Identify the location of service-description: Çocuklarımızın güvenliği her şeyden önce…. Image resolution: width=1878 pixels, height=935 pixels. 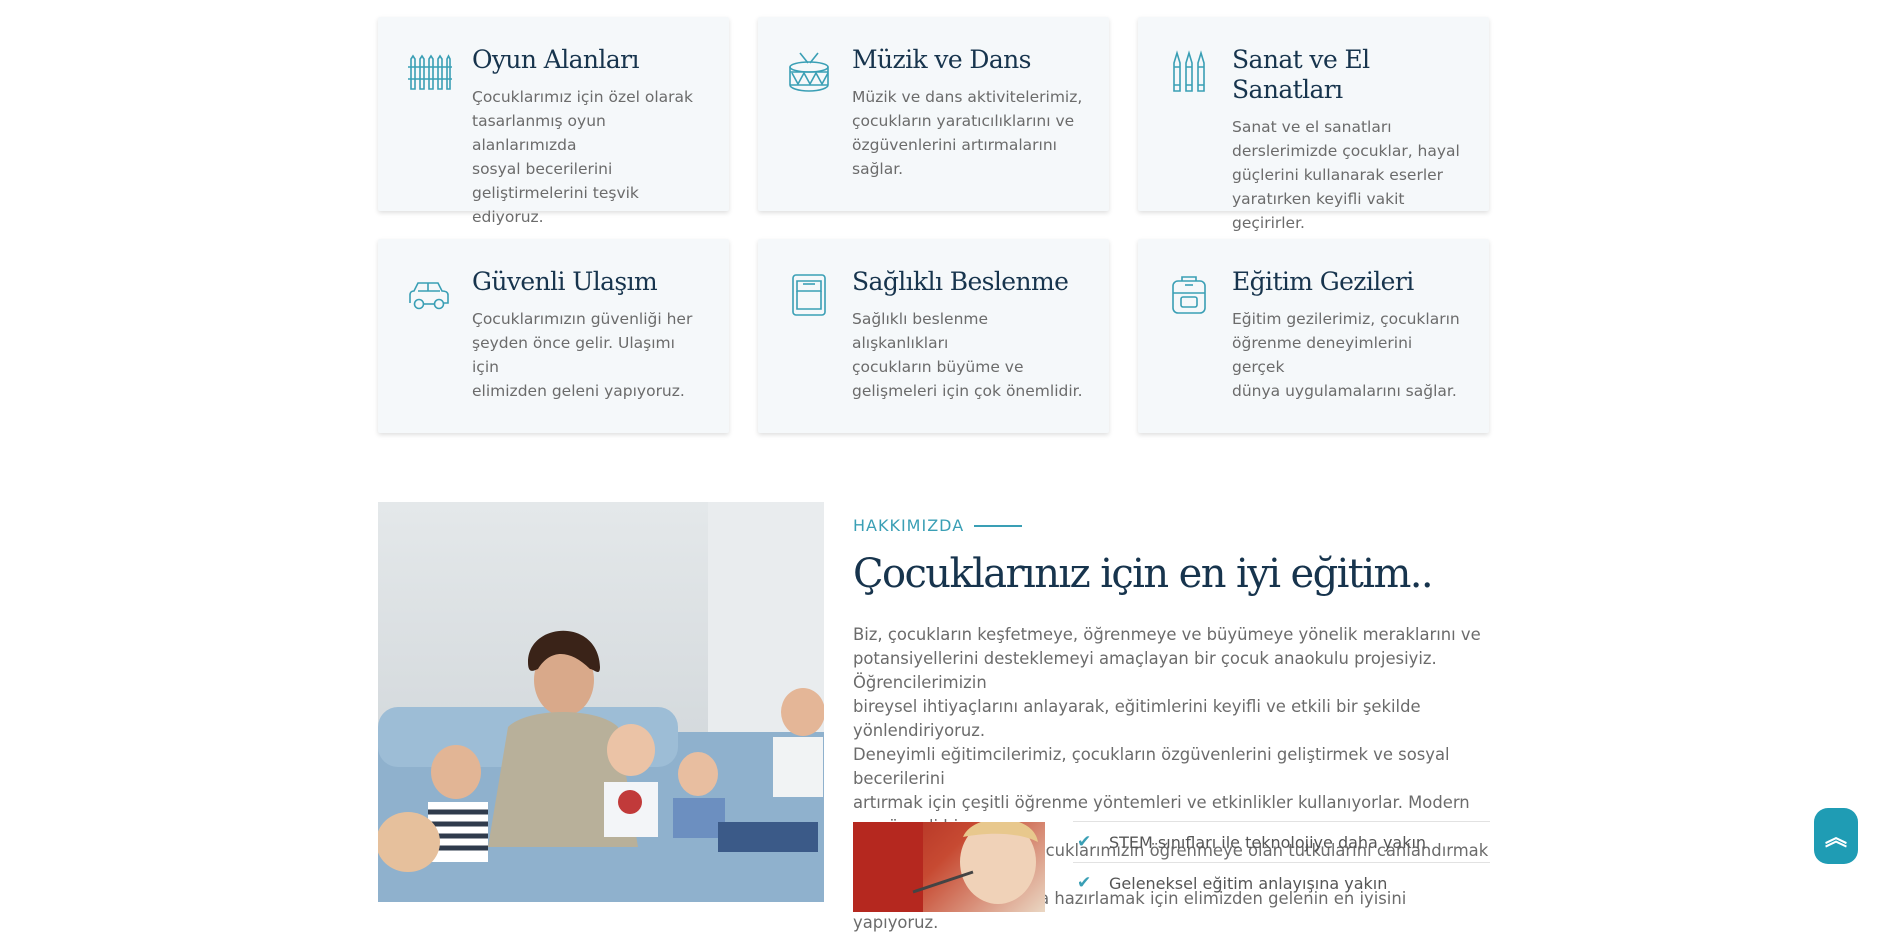
(582, 355).